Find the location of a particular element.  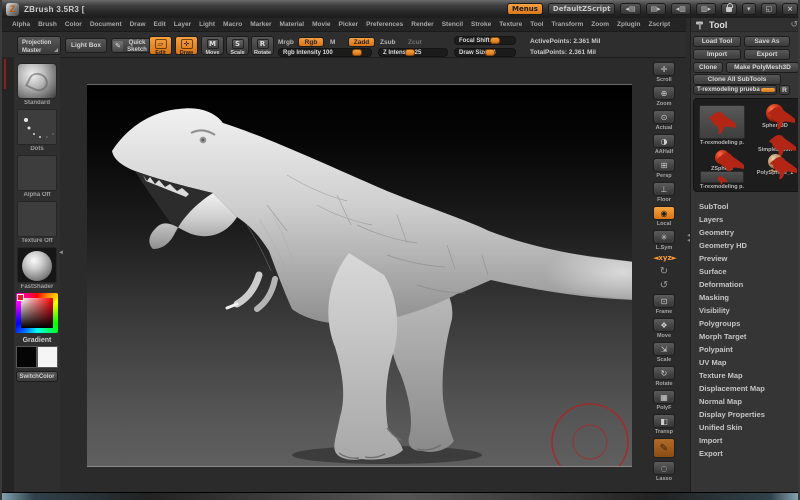

z-intensity-handle is located at coordinates (409, 52).